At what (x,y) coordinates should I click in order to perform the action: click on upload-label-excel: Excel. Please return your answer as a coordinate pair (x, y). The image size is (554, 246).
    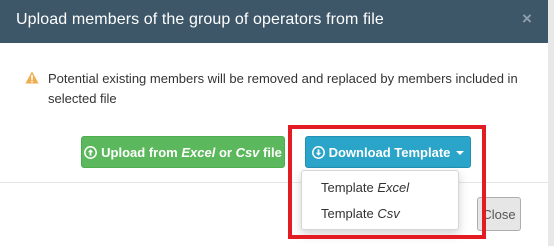
    Looking at the image, I should click on (198, 152).